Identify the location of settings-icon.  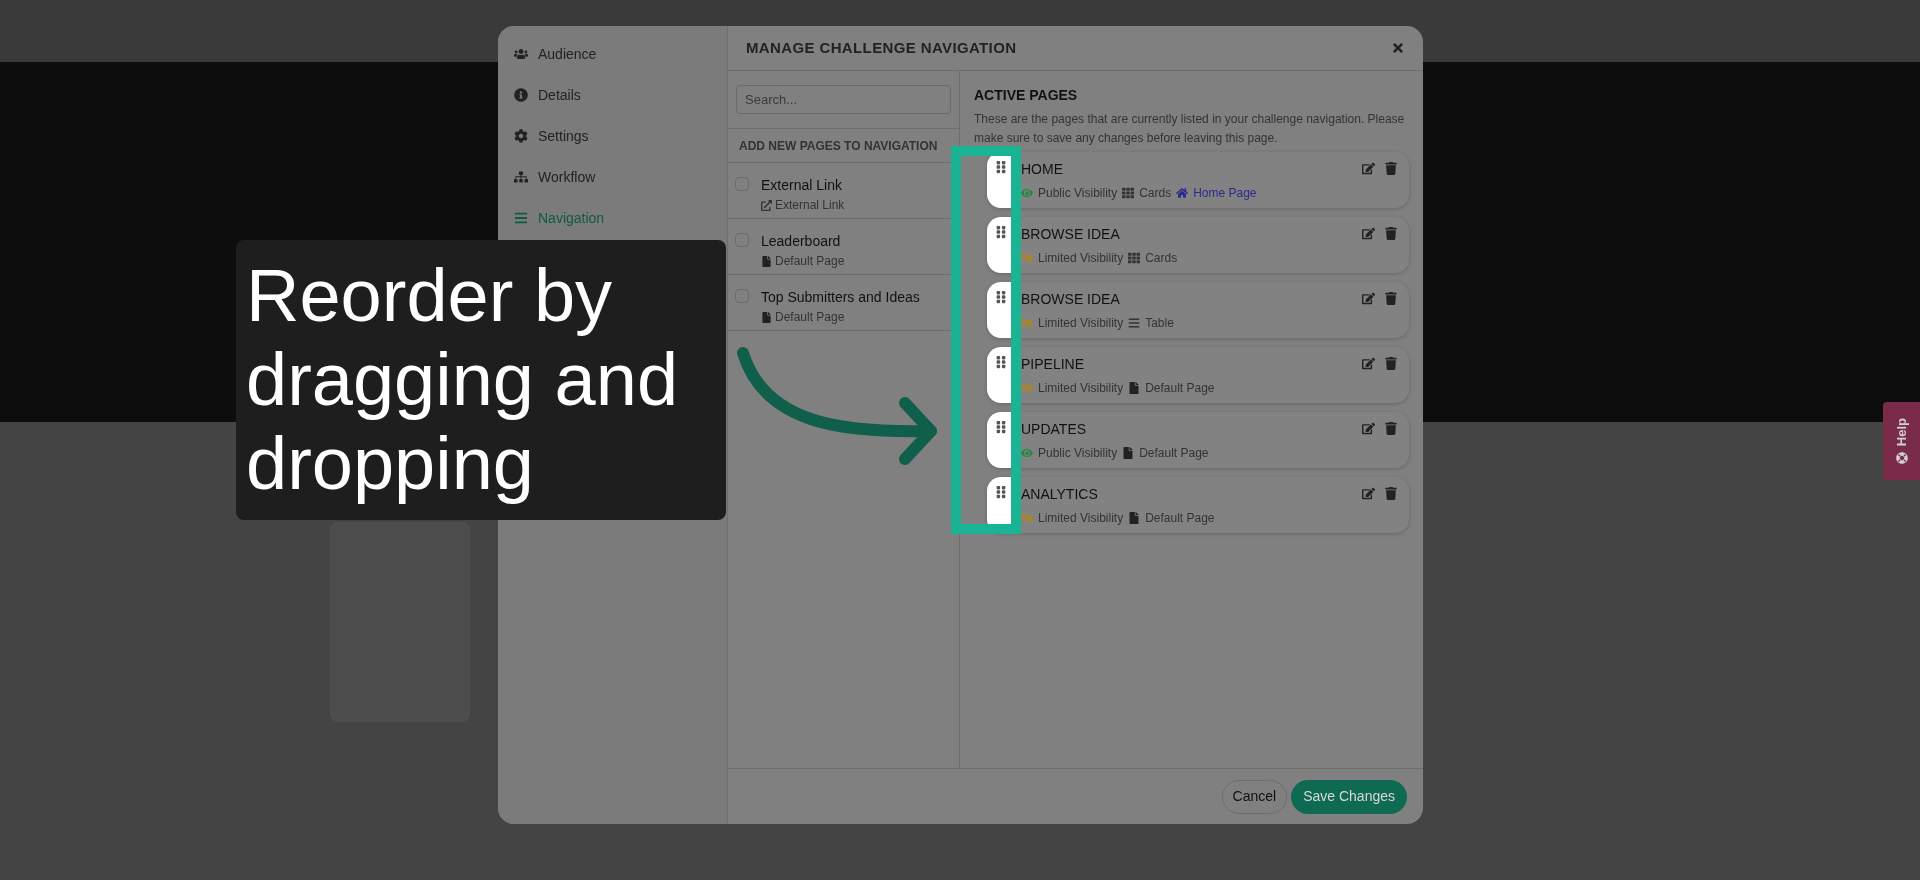
(521, 136).